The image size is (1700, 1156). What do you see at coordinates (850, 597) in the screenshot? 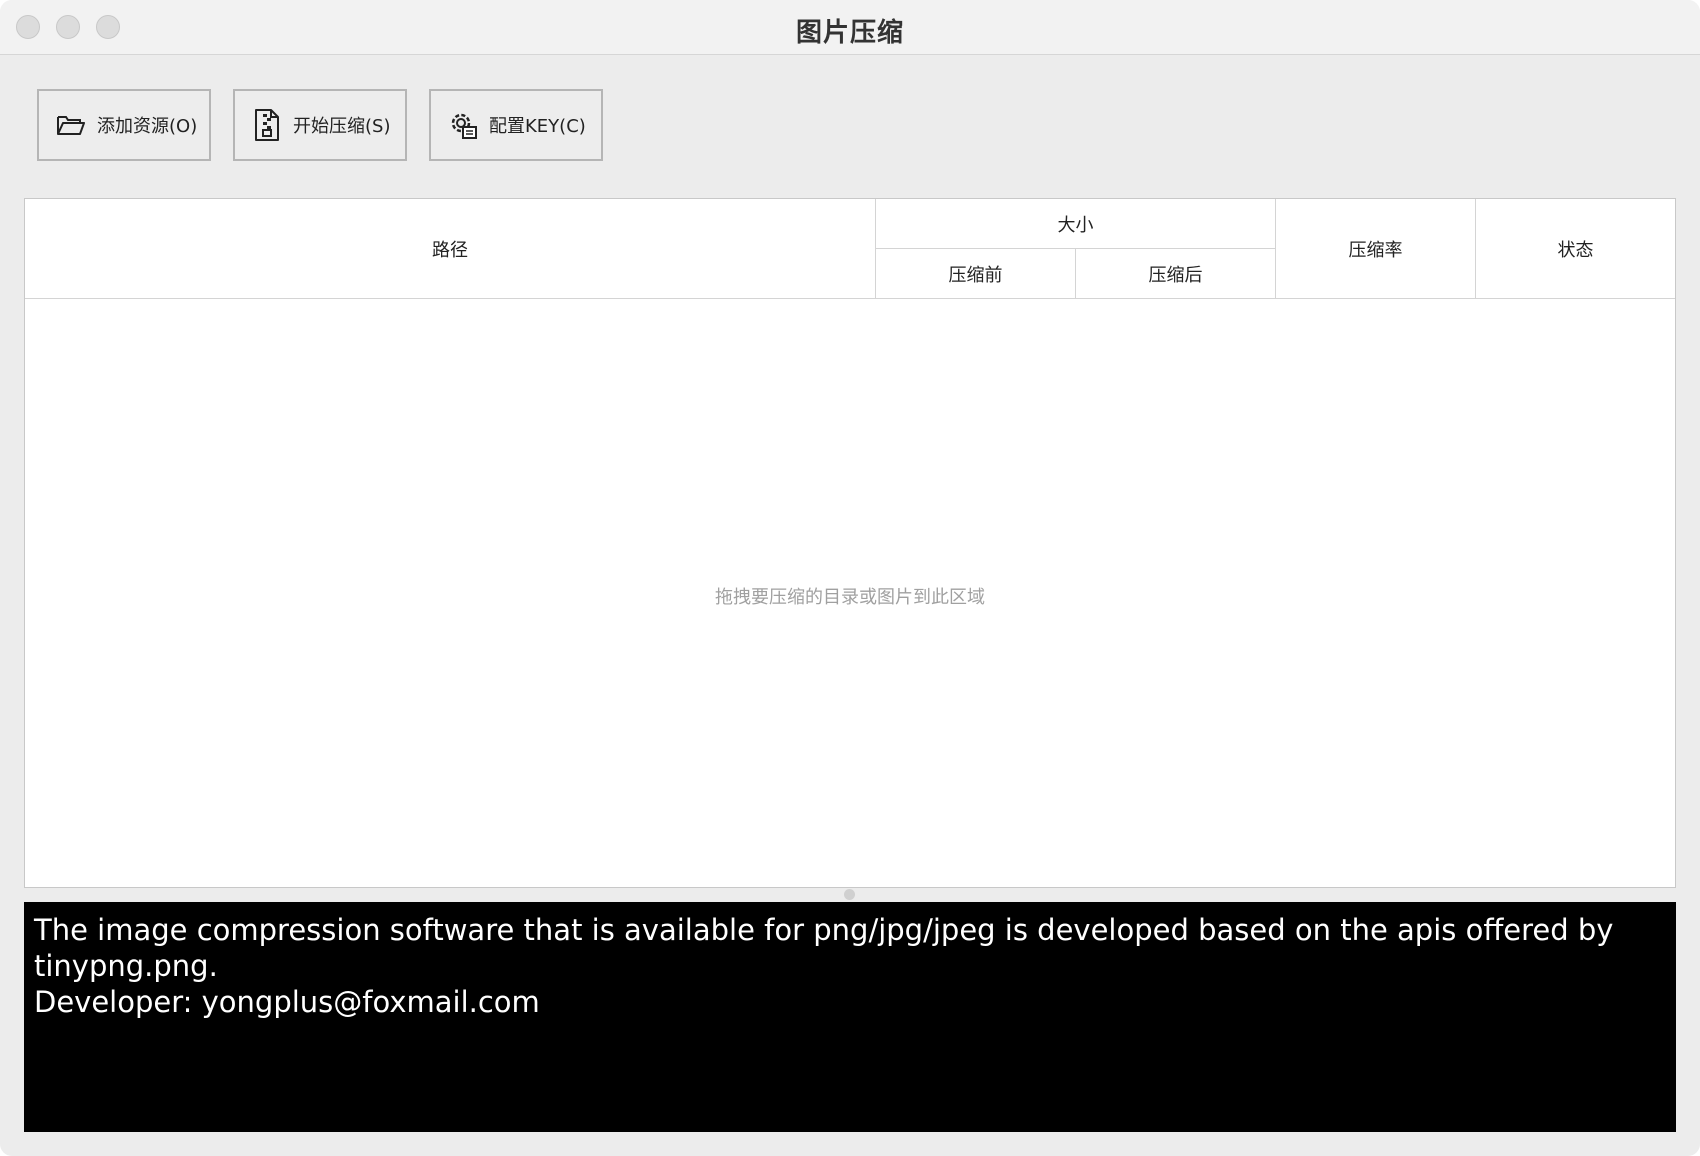
I see `drop-zone-hint: 拖拽要压缩的目录或图片到此区域` at bounding box center [850, 597].